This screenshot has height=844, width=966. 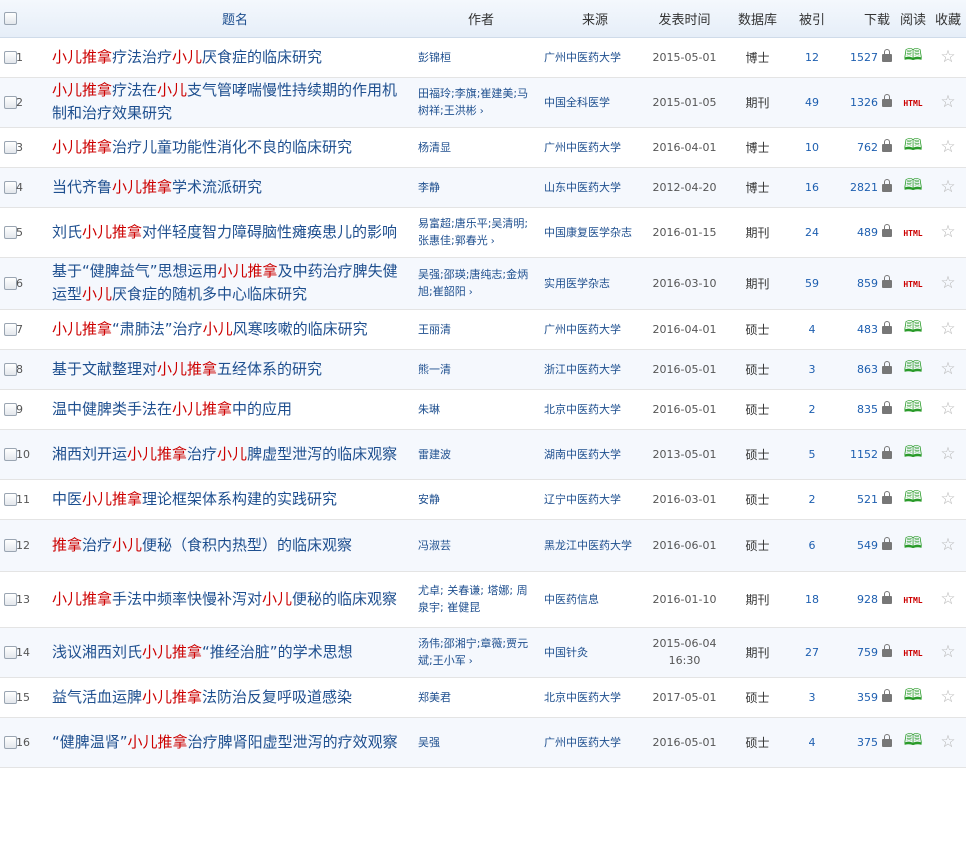 I want to click on article-title-link: 湘西刘开运小儿推拿治疗小儿脾虚型泄泻的临床观察, so click(x=235, y=454).